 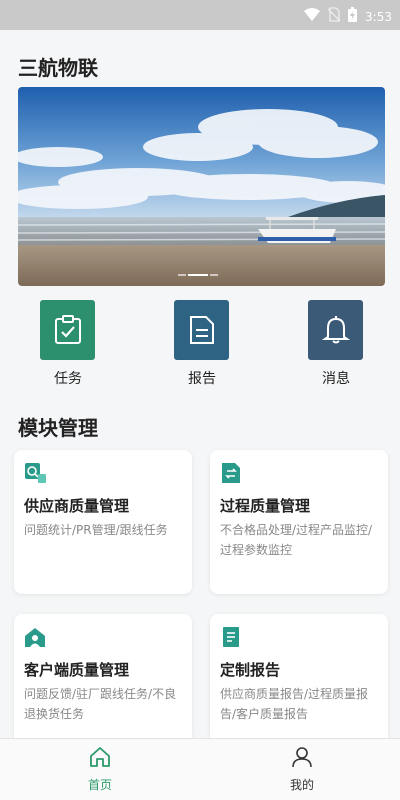 What do you see at coordinates (335, 330) in the screenshot?
I see `bell-icon` at bounding box center [335, 330].